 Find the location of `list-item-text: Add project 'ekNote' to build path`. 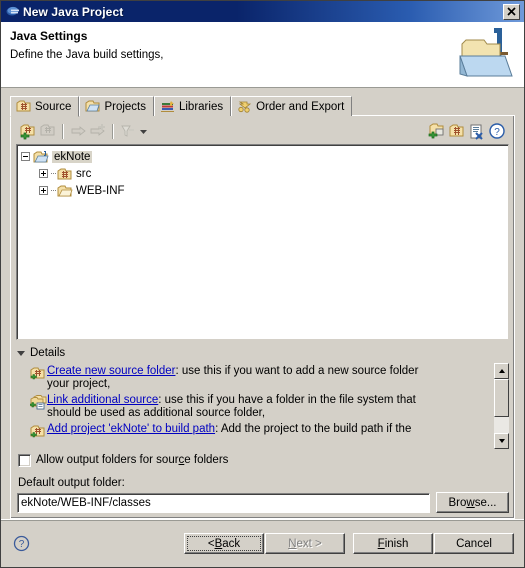

list-item-text: Add project 'ekNote' to build path is located at coordinates (229, 429).